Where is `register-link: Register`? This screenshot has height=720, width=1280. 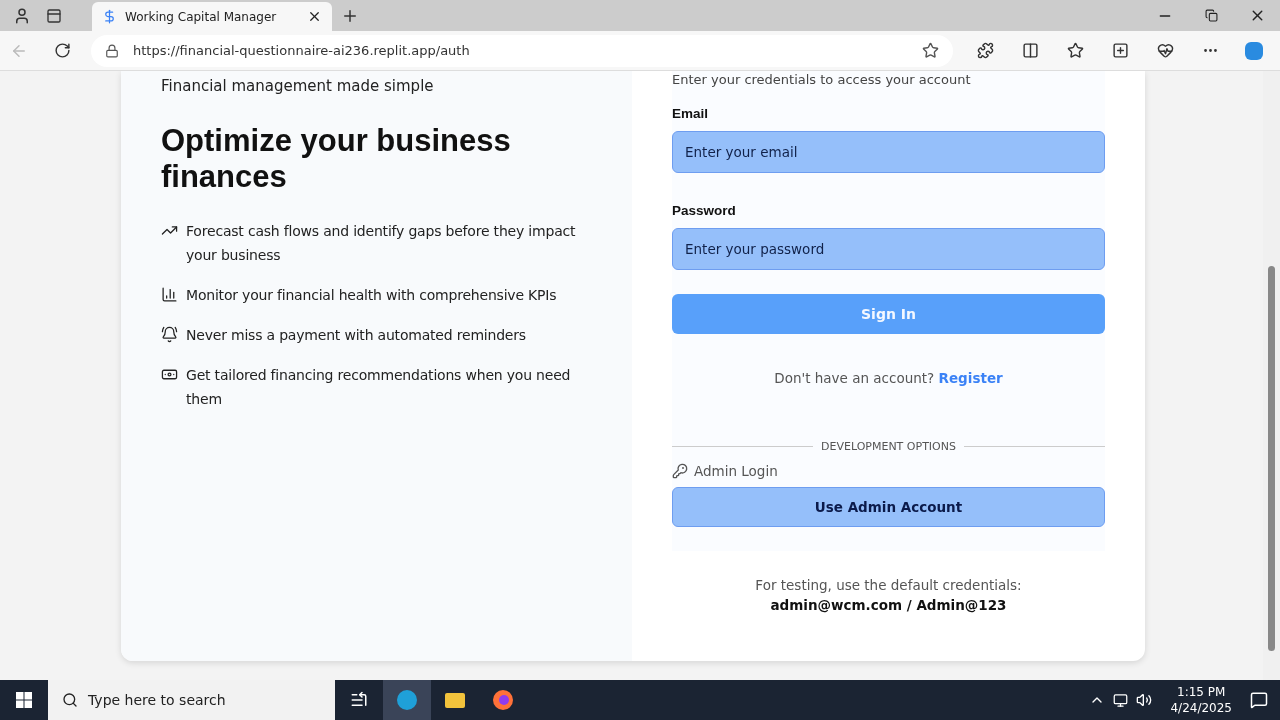 register-link: Register is located at coordinates (970, 378).